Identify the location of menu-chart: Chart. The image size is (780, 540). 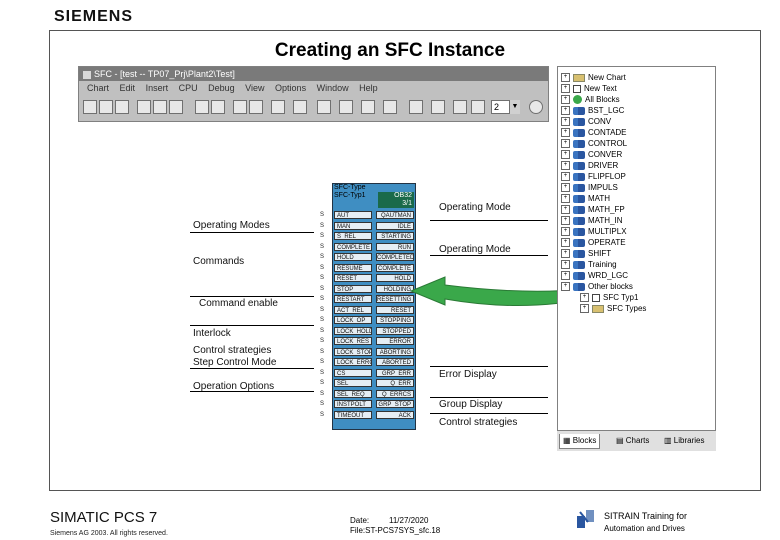
(98, 88).